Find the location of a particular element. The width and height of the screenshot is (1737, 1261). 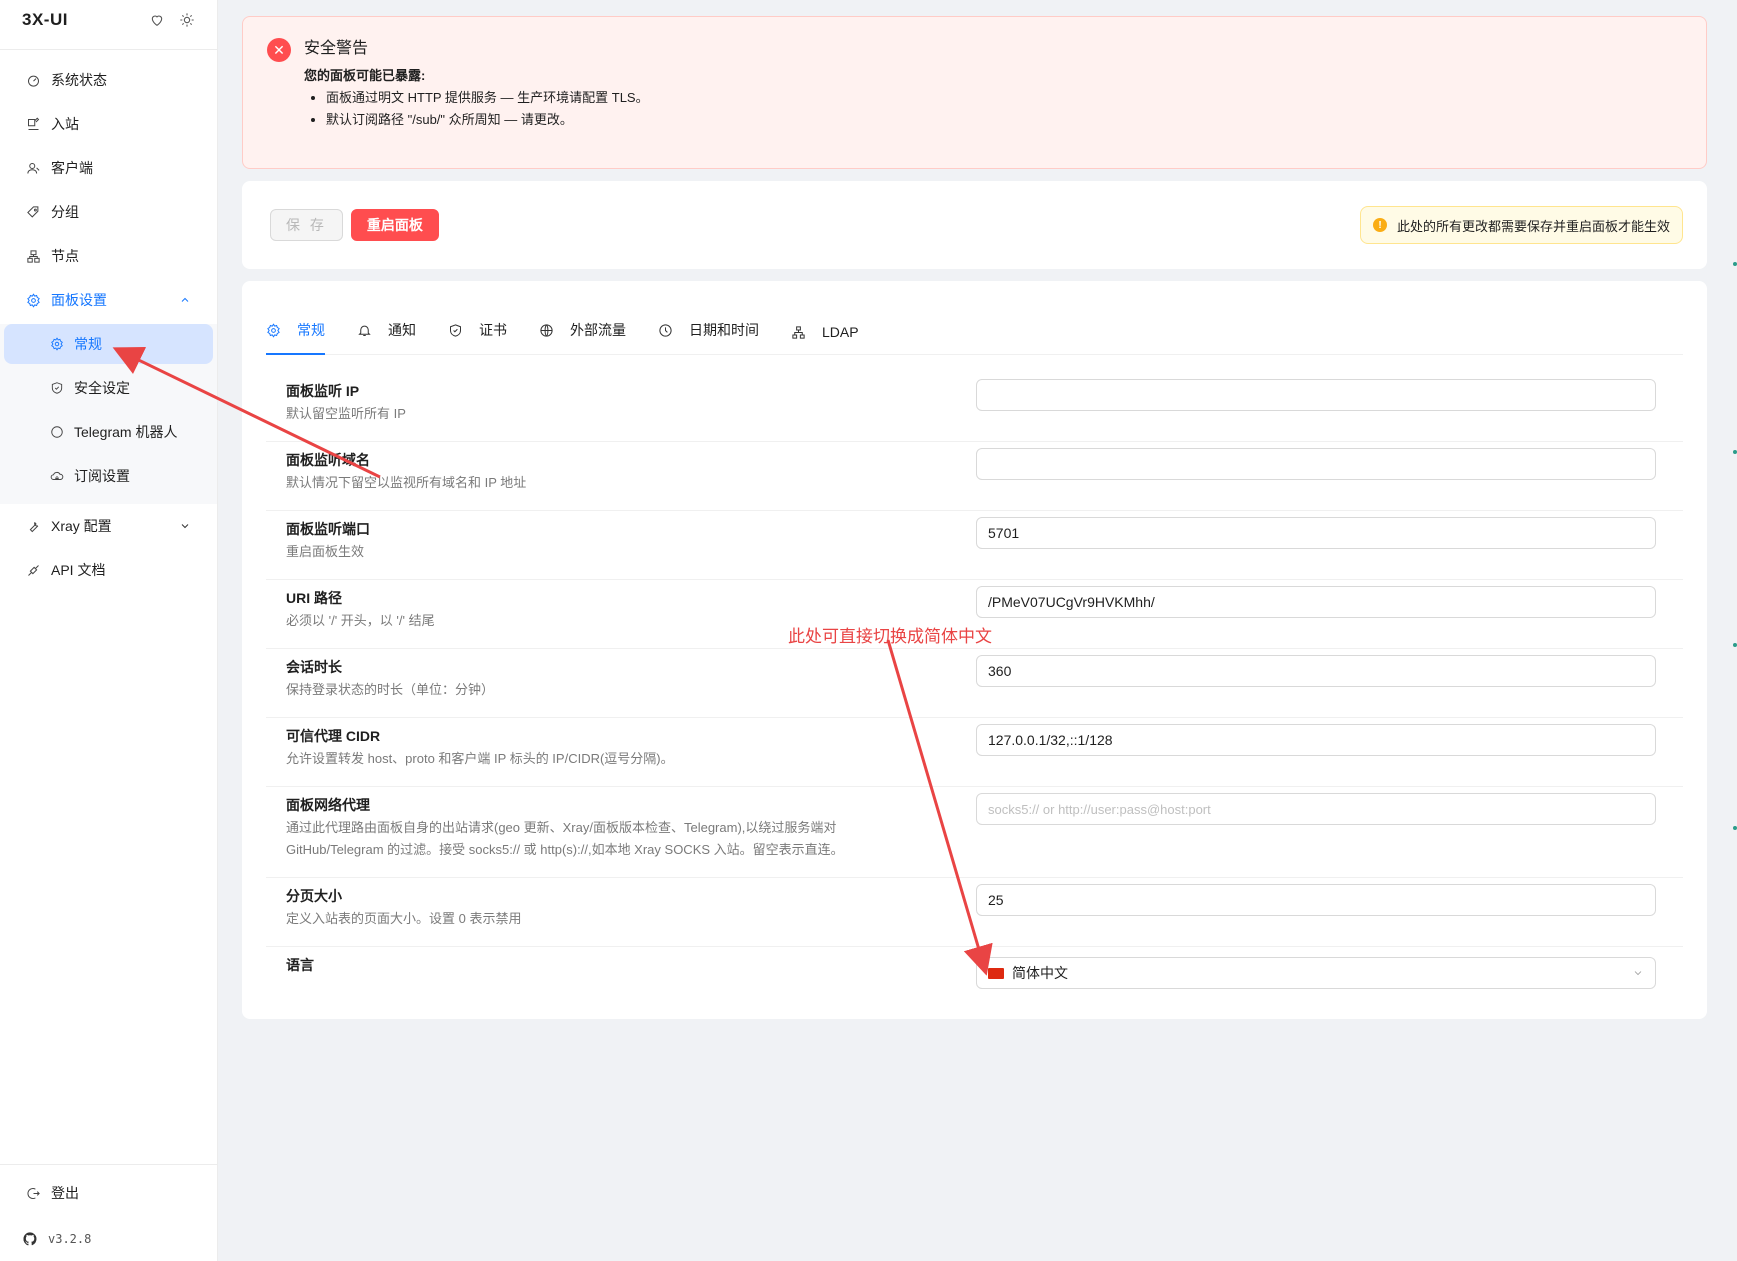

listen-ip-input is located at coordinates (1316, 395).